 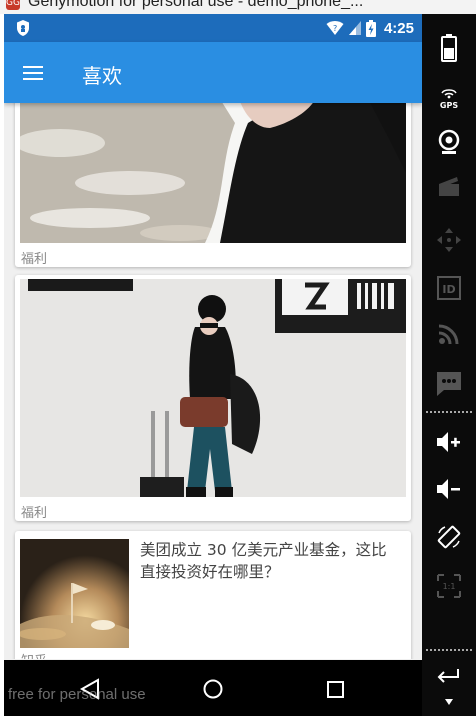 I want to click on app-bar: 喜欢, so click(x=213, y=72).